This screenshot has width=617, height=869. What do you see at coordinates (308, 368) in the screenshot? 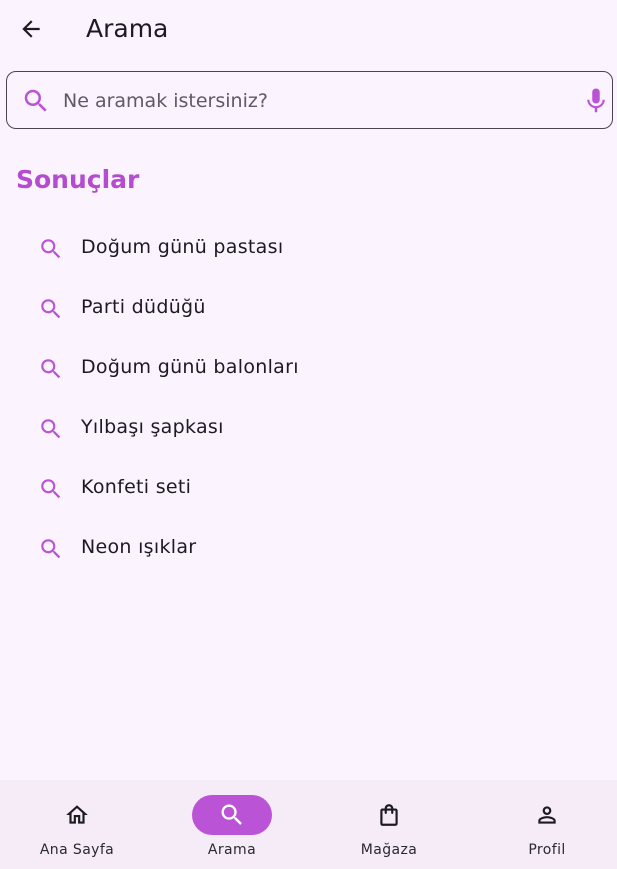
I see `list-item: Doğum günü balonları` at bounding box center [308, 368].